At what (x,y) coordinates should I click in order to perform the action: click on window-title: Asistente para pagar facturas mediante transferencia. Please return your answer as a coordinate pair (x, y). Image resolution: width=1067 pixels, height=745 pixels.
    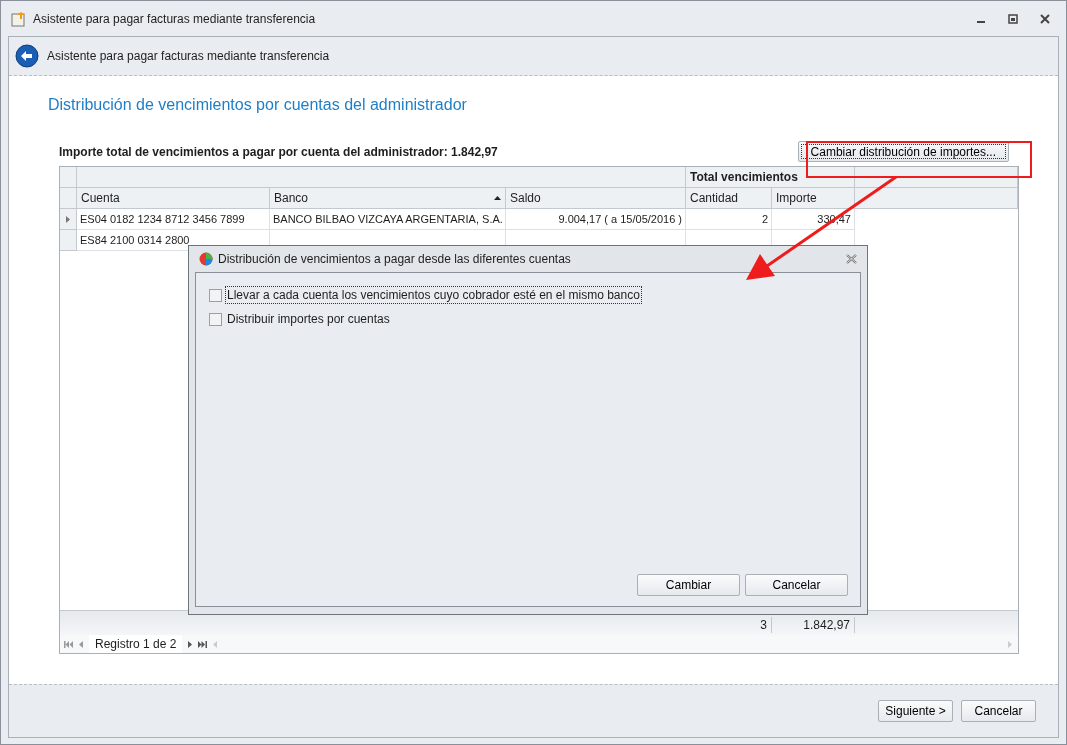
    Looking at the image, I should click on (175, 18).